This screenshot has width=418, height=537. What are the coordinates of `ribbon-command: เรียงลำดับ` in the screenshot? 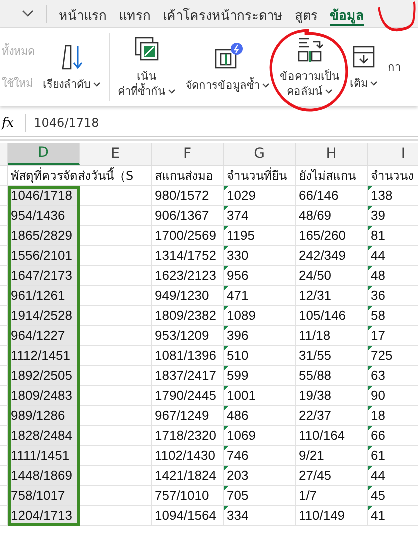 It's located at (72, 67).